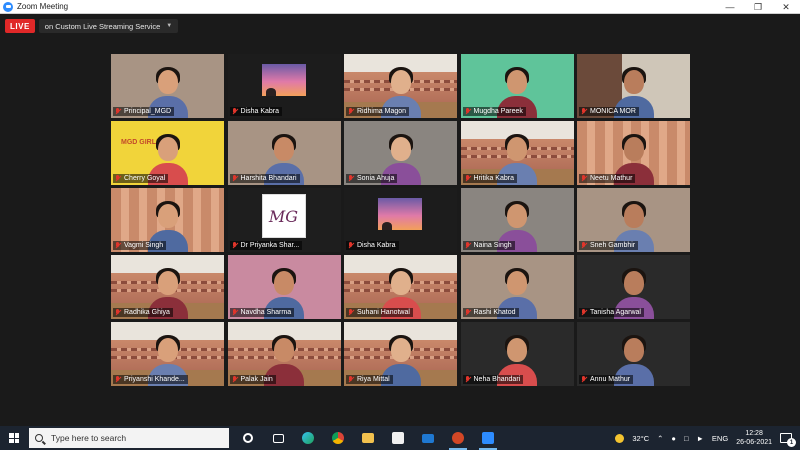  What do you see at coordinates (606, 379) in the screenshot?
I see `participant-nameplate: Annu Mathur` at bounding box center [606, 379].